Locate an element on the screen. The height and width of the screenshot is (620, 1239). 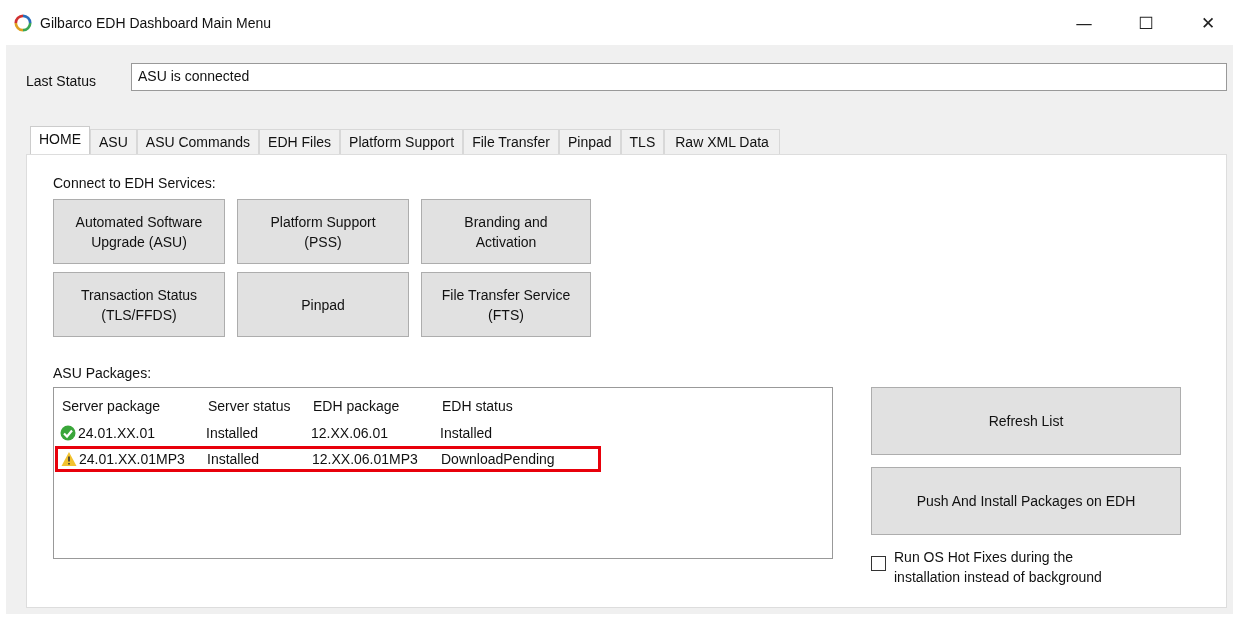
section-label: ASU Packages: is located at coordinates (102, 373).